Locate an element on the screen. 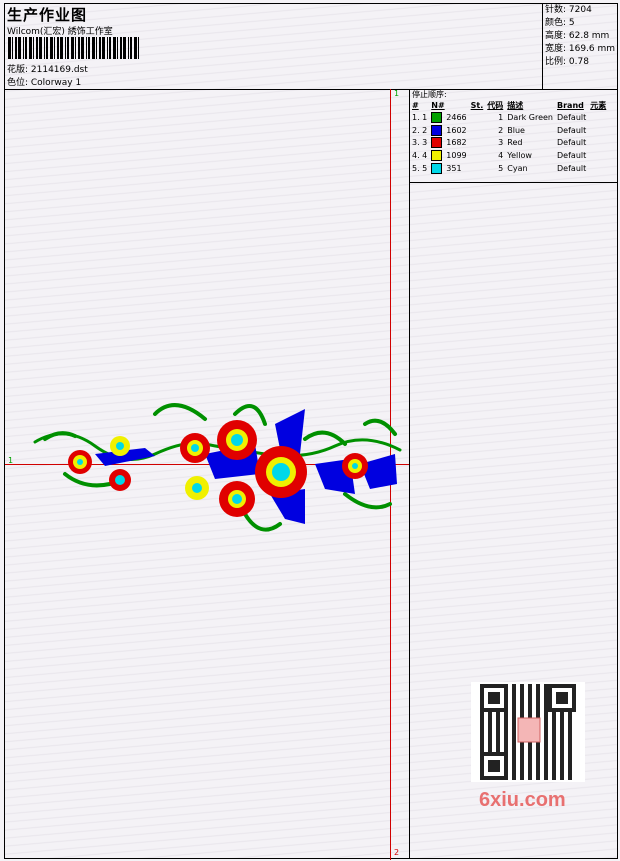 This screenshot has width=620, height=861. stitch-count: 针数: 7204 is located at coordinates (568, 10).